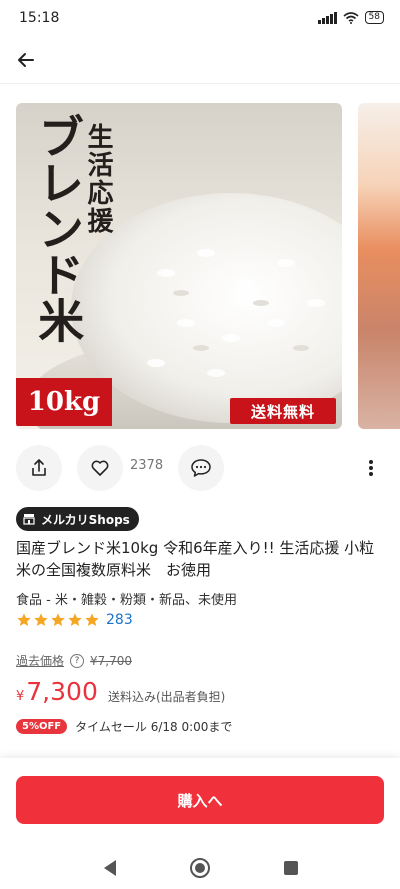 This screenshot has height=889, width=400. I want to click on shipping-note: 送料込み(出品者負担), so click(167, 697).